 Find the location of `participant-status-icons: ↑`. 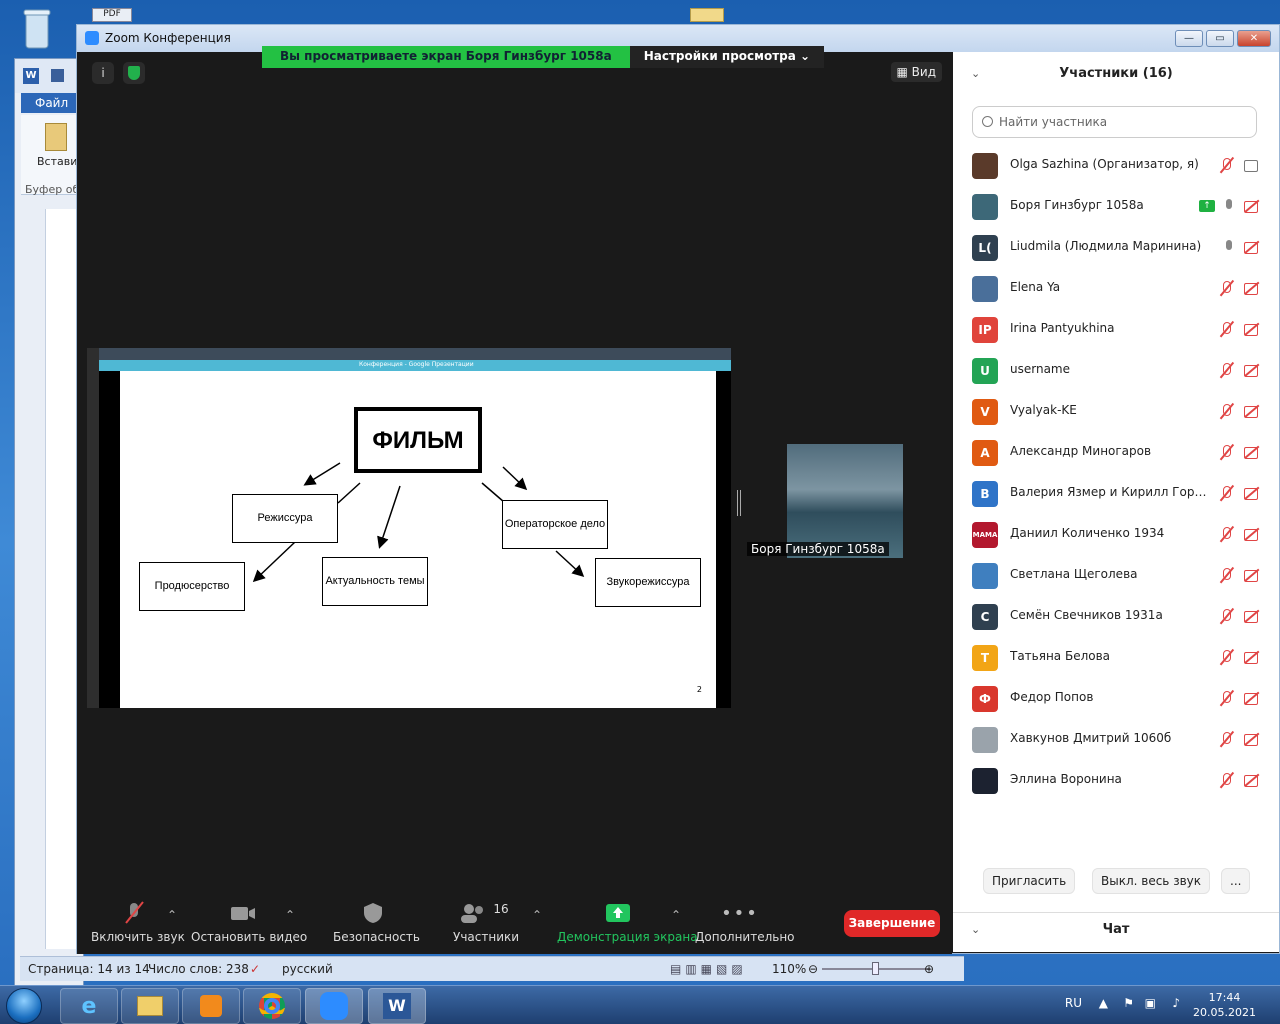

participant-status-icons: ↑ is located at coordinates (1230, 206).